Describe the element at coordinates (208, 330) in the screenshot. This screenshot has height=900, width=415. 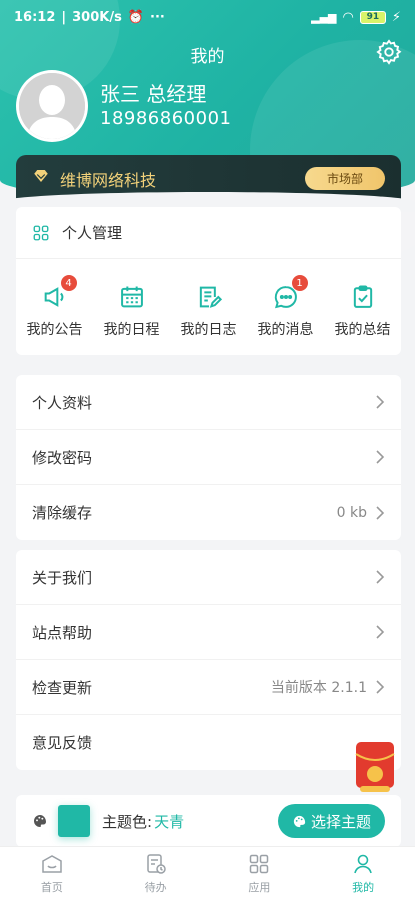
I see `shortcut-label: 我的日志` at that location.